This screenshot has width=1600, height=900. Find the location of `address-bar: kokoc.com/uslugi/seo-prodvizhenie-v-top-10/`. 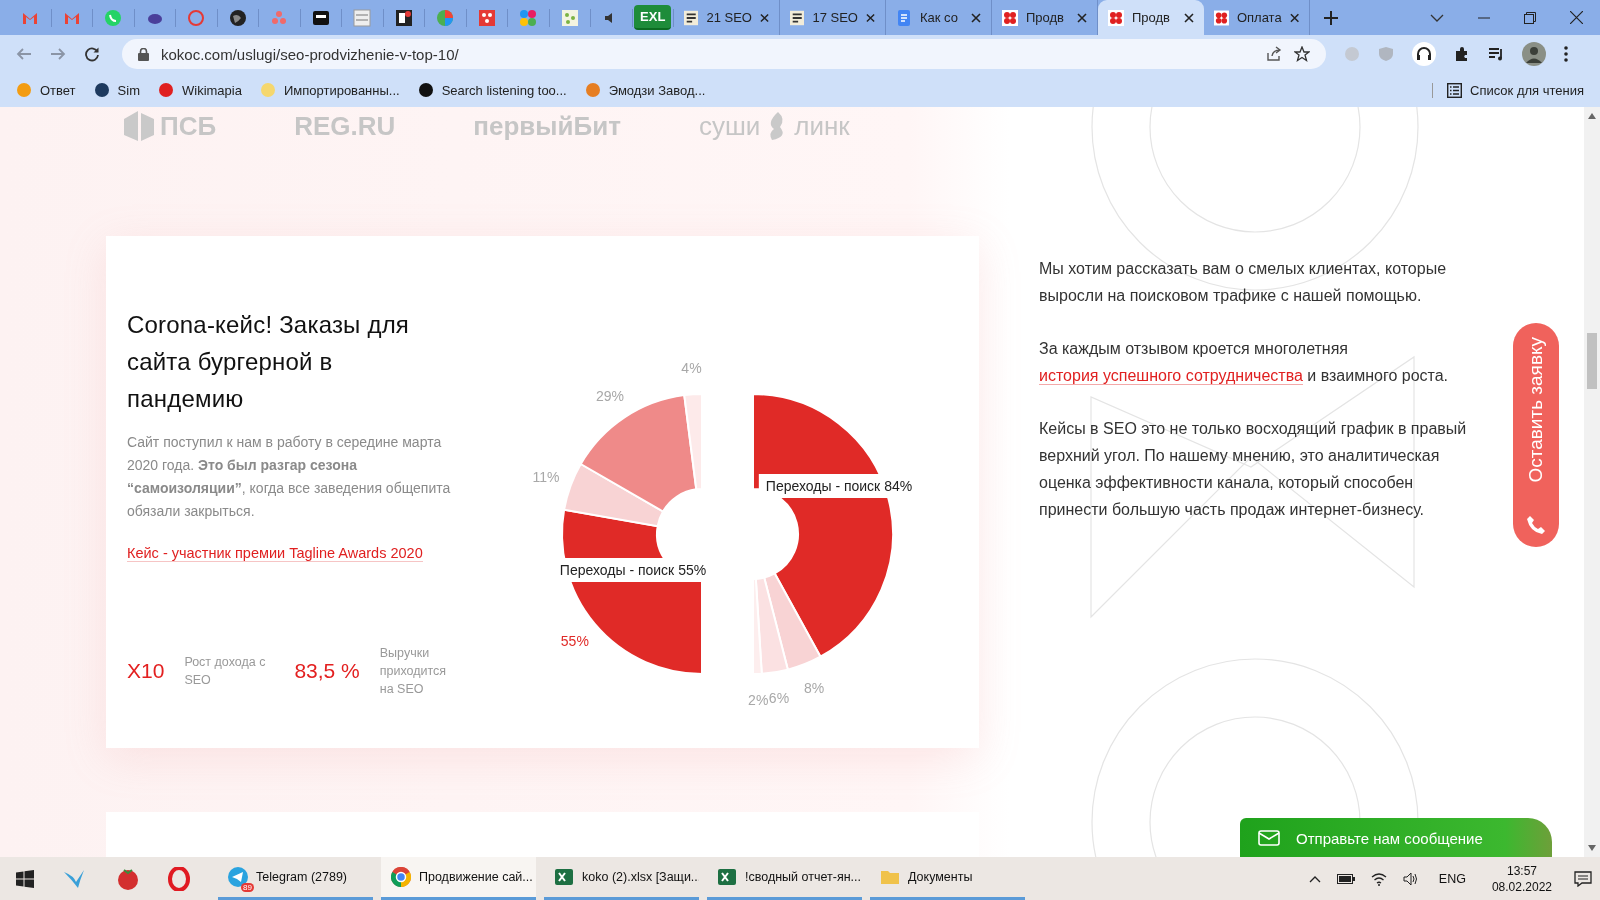

address-bar: kokoc.com/uslugi/seo-prodvizhenie-v-top-10/ is located at coordinates (724, 54).